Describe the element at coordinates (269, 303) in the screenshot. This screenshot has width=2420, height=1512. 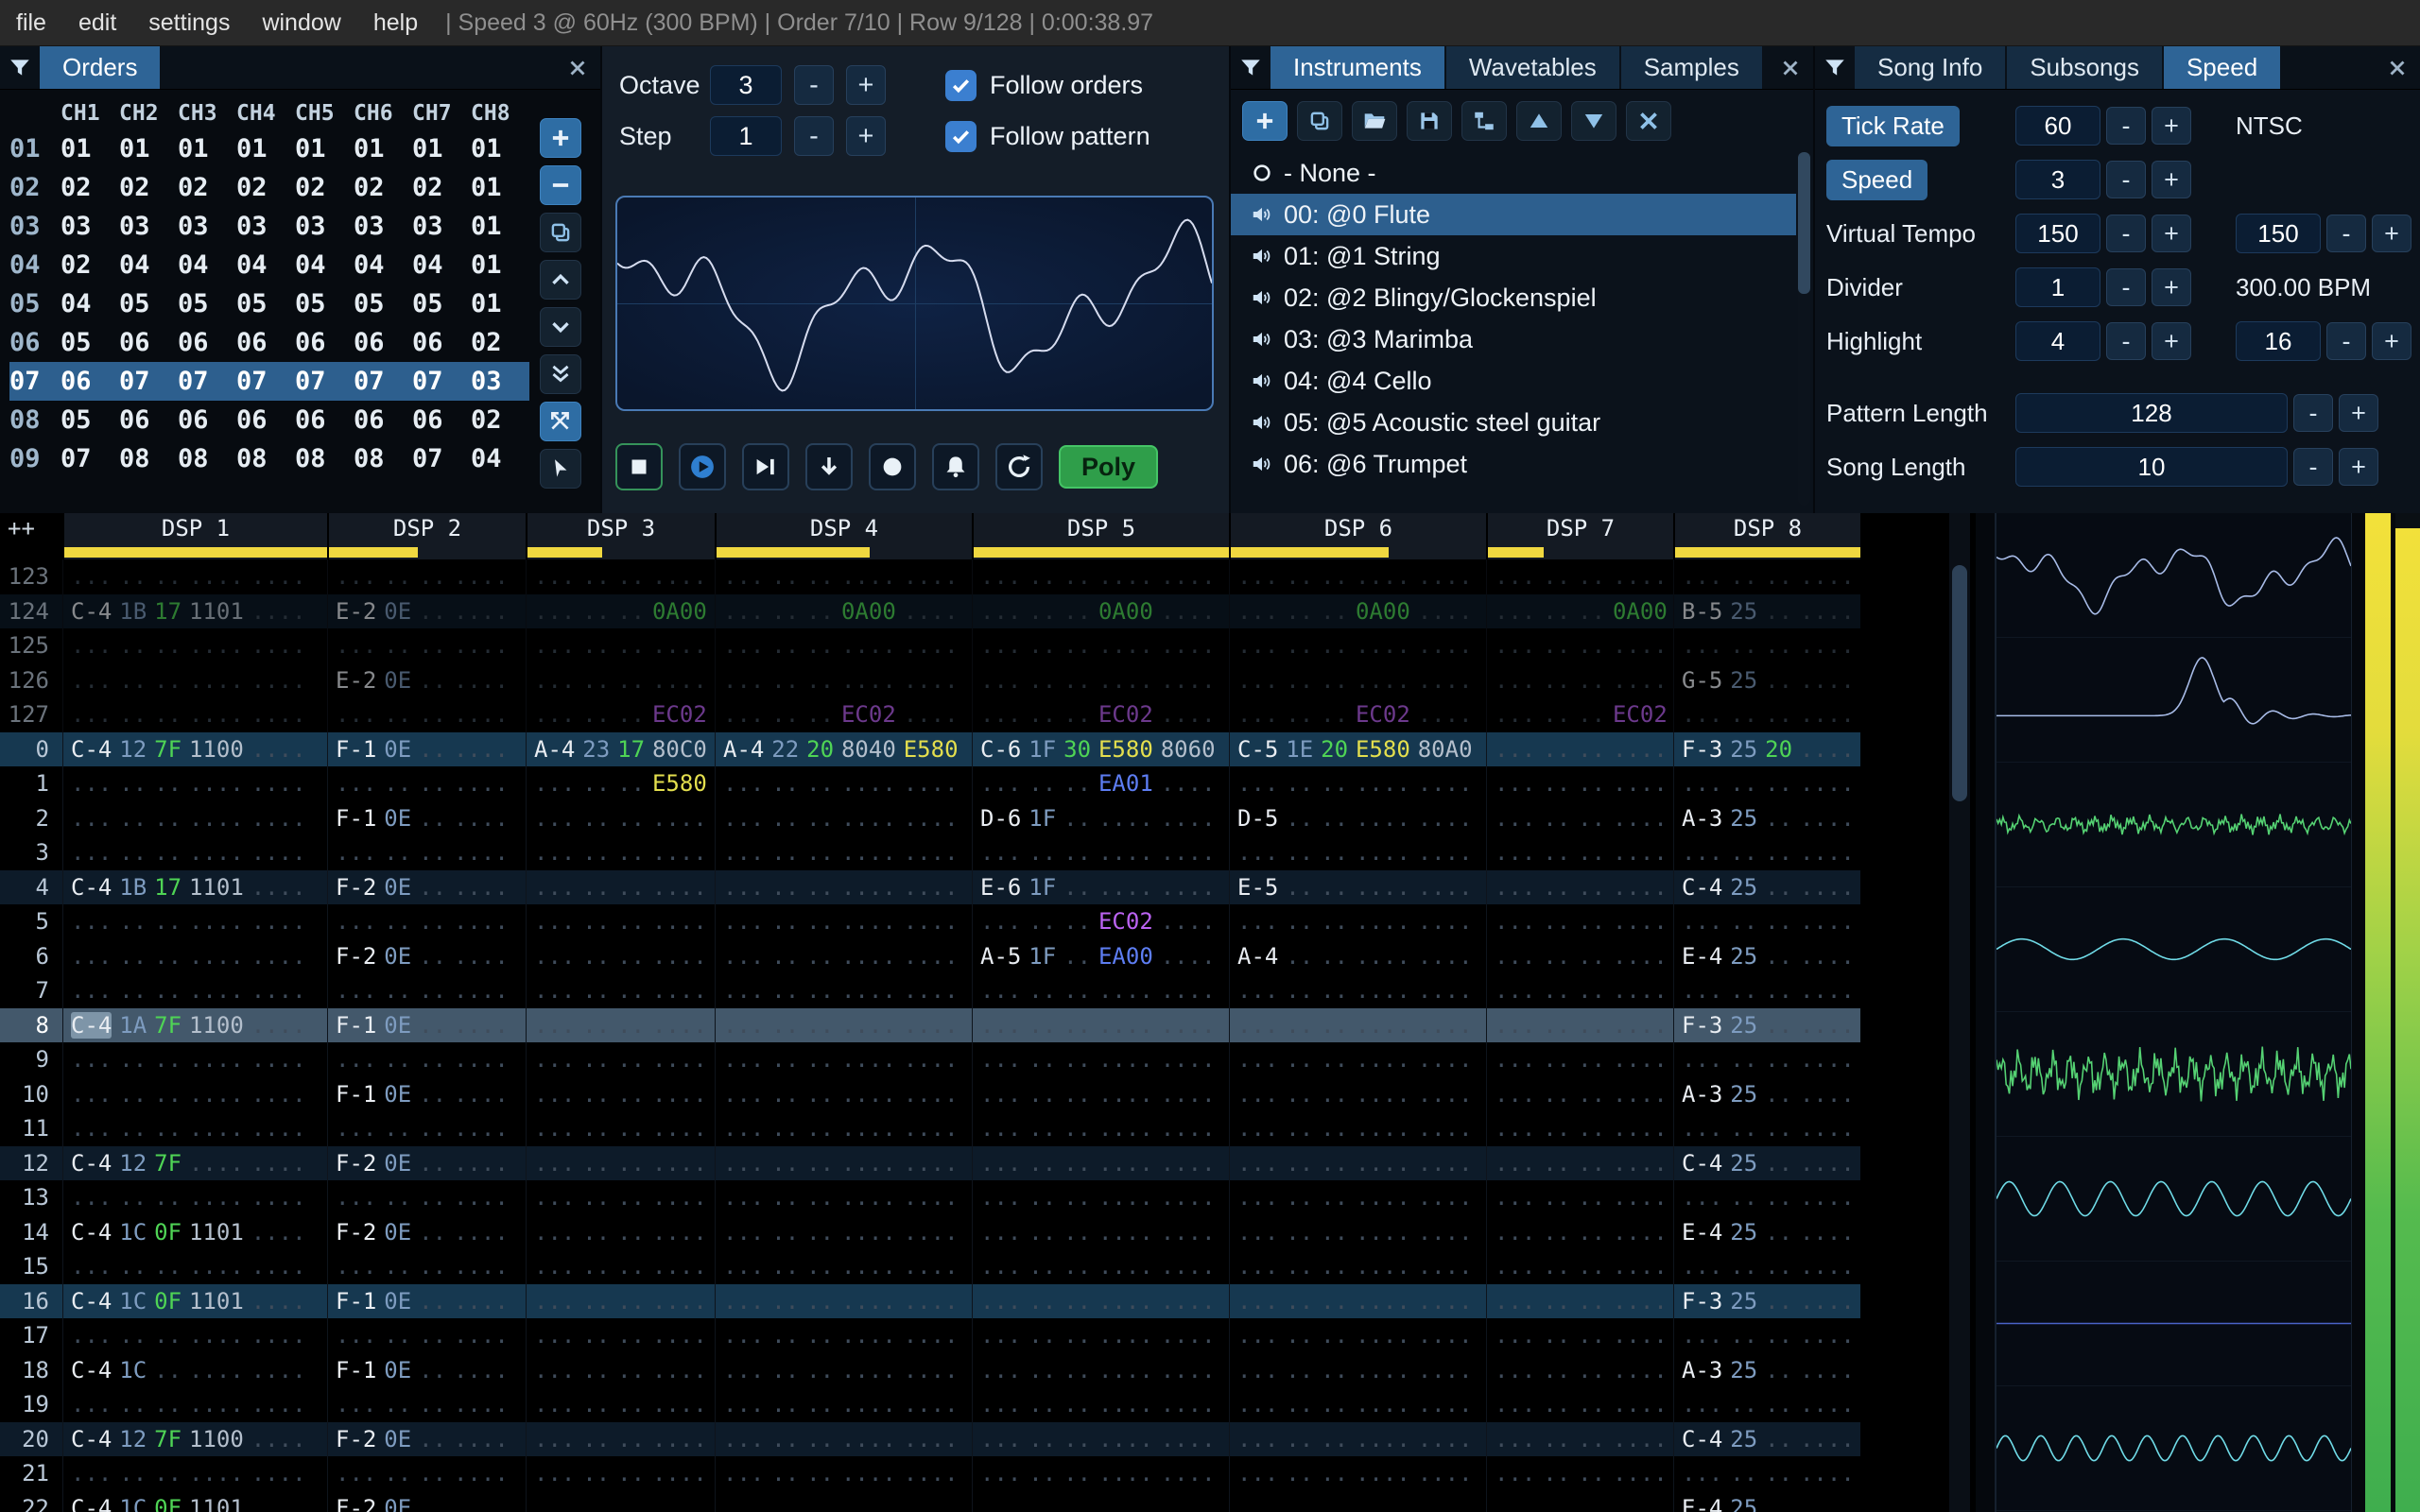
I see `orders-row: 05 04 05 05 05 05 05 05 01` at that location.